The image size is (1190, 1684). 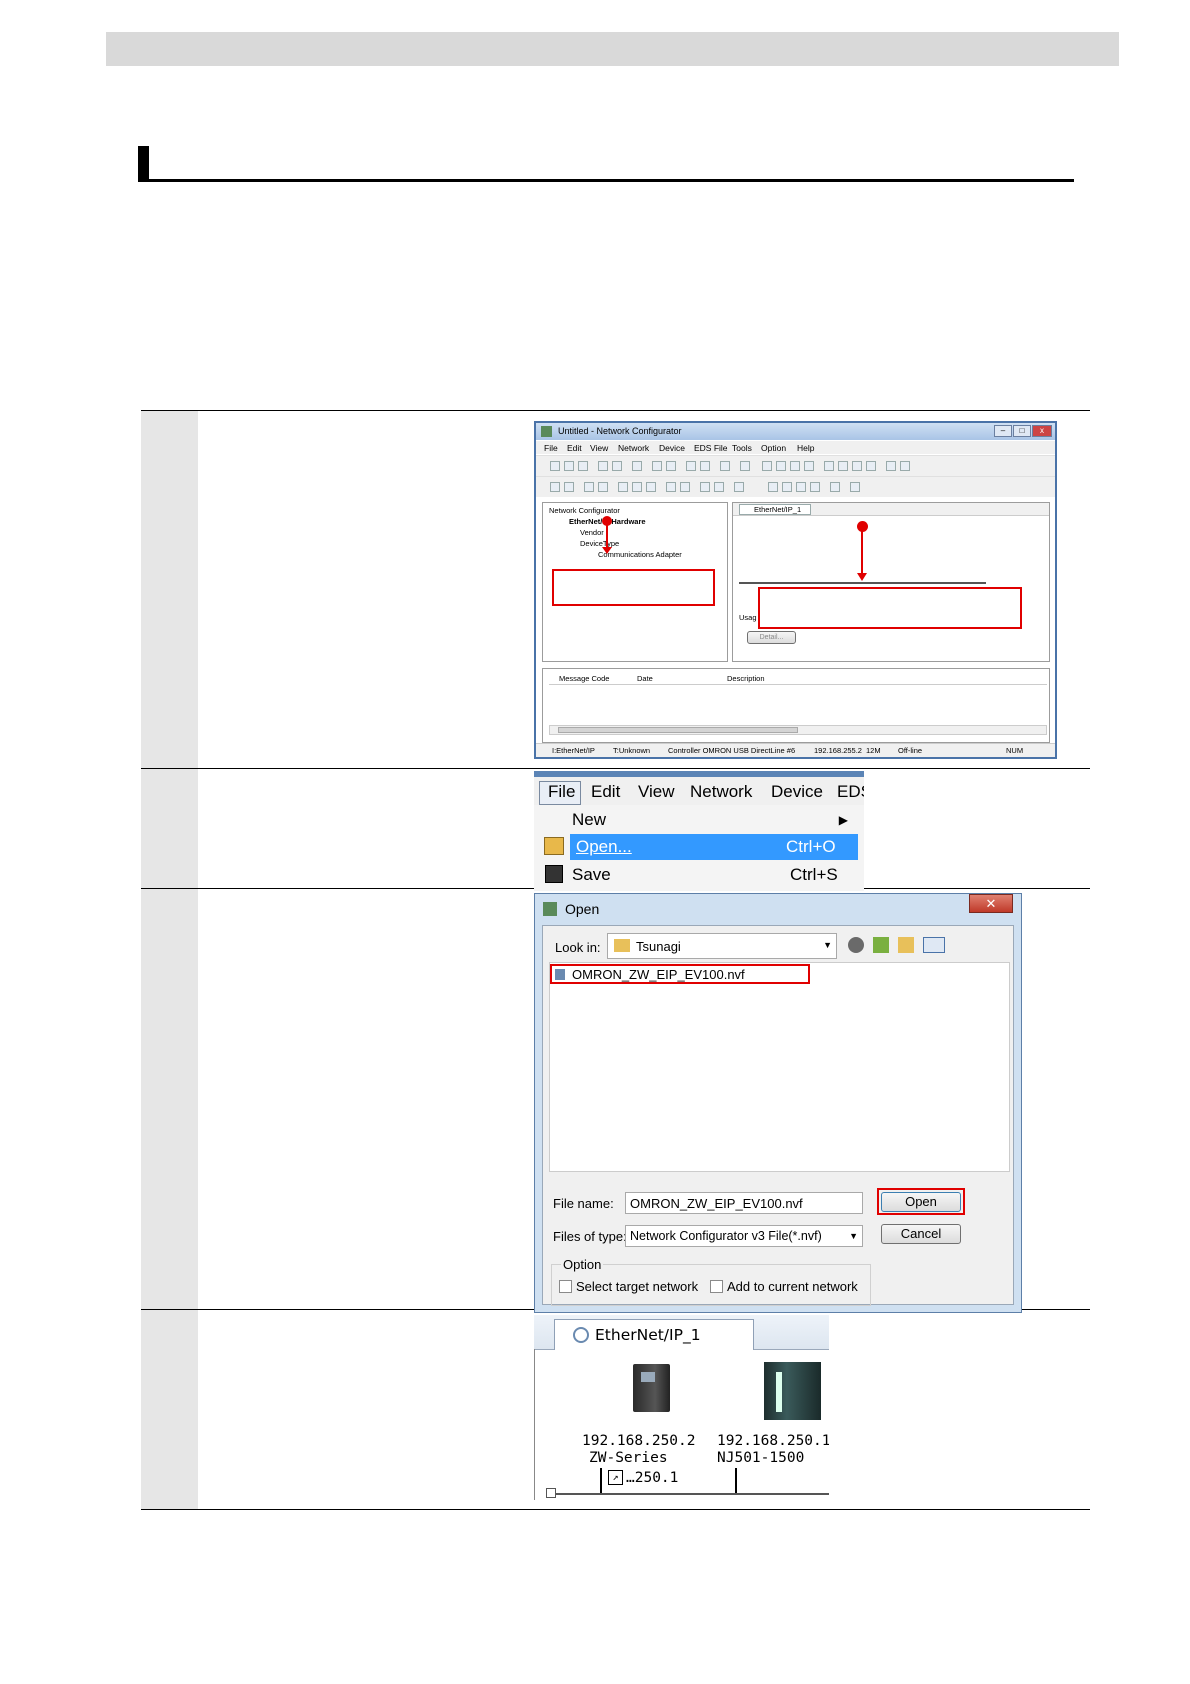 What do you see at coordinates (744, 1203) in the screenshot?
I see `file-name-input: OMRON_ZW_EIP_EV100.nvf` at bounding box center [744, 1203].